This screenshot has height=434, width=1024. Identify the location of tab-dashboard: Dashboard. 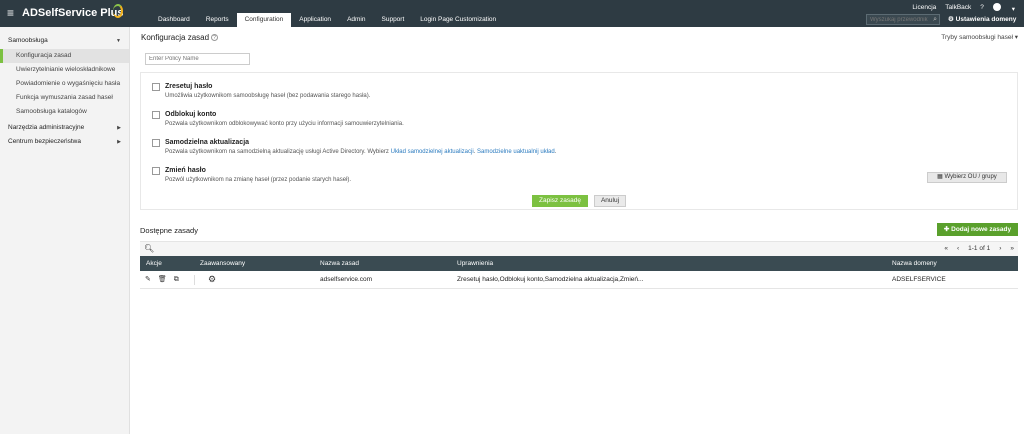
(174, 20).